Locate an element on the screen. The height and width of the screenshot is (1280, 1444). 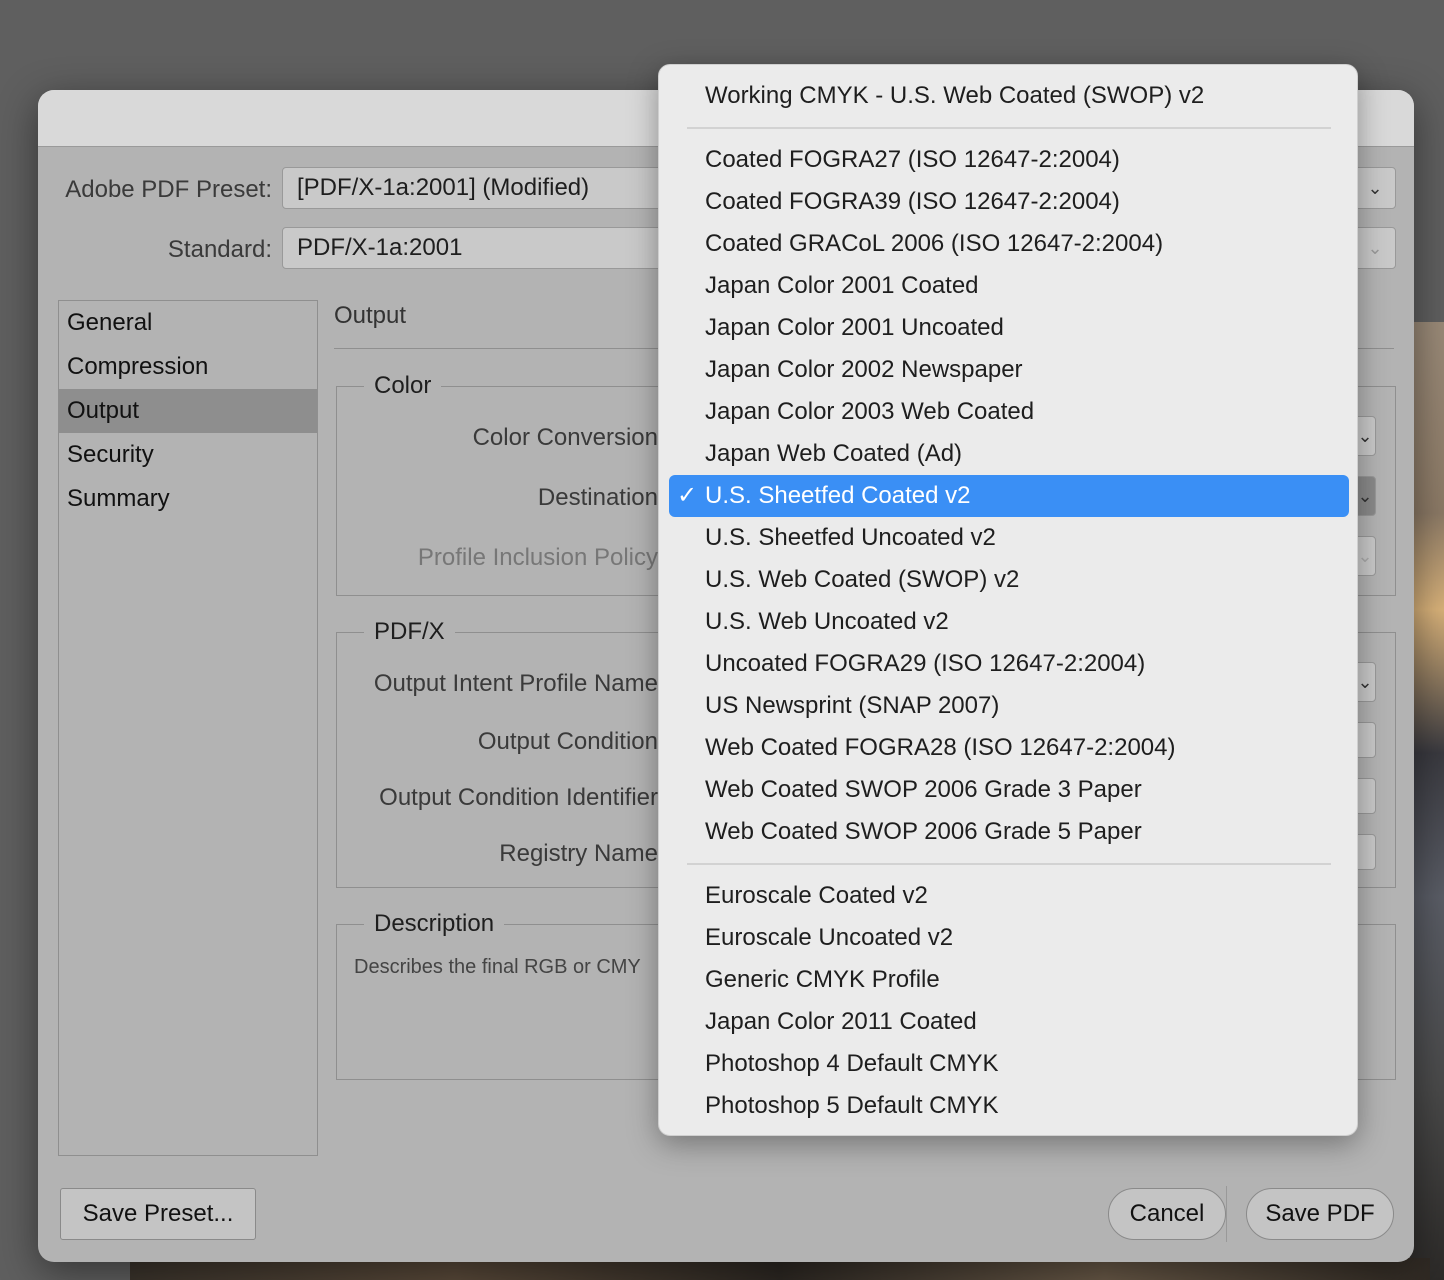
output-intent-label: Output Intent Profile Name is located at coordinates (515, 683).